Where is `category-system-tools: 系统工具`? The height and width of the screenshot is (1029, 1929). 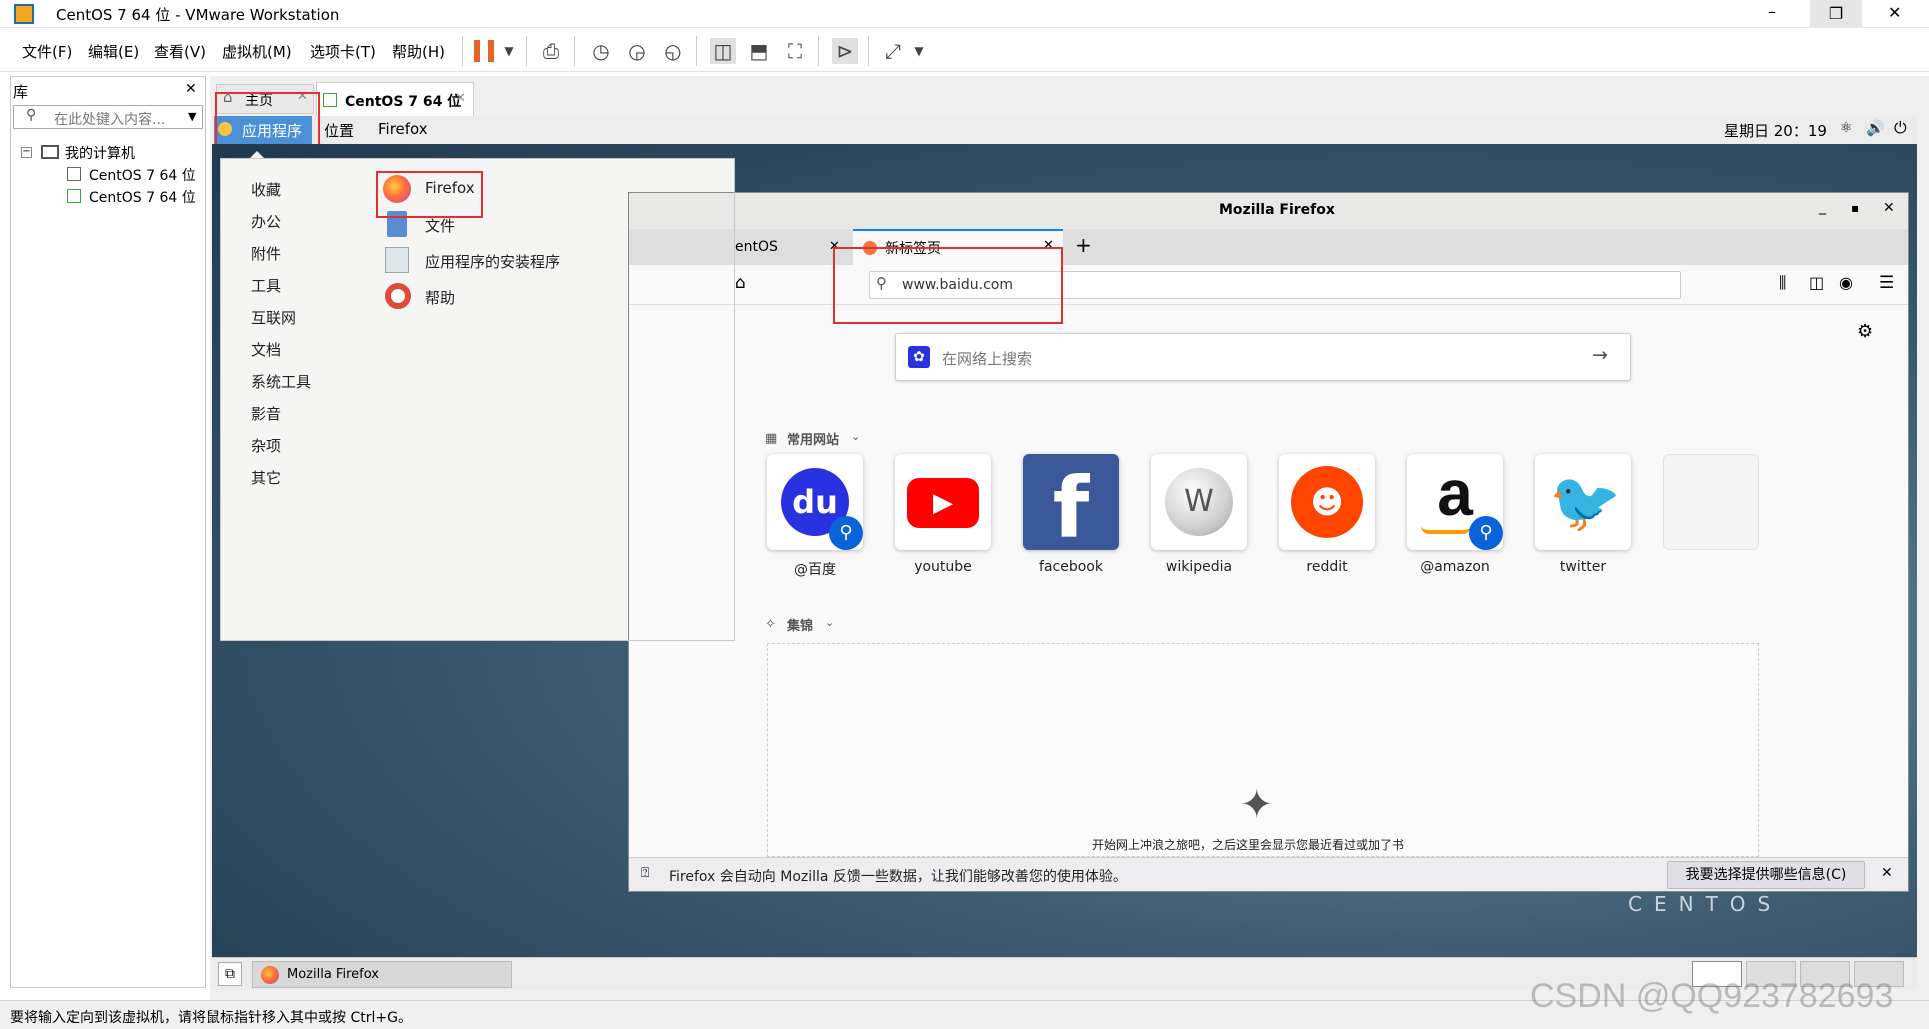
category-system-tools: 系统工具 is located at coordinates (281, 381).